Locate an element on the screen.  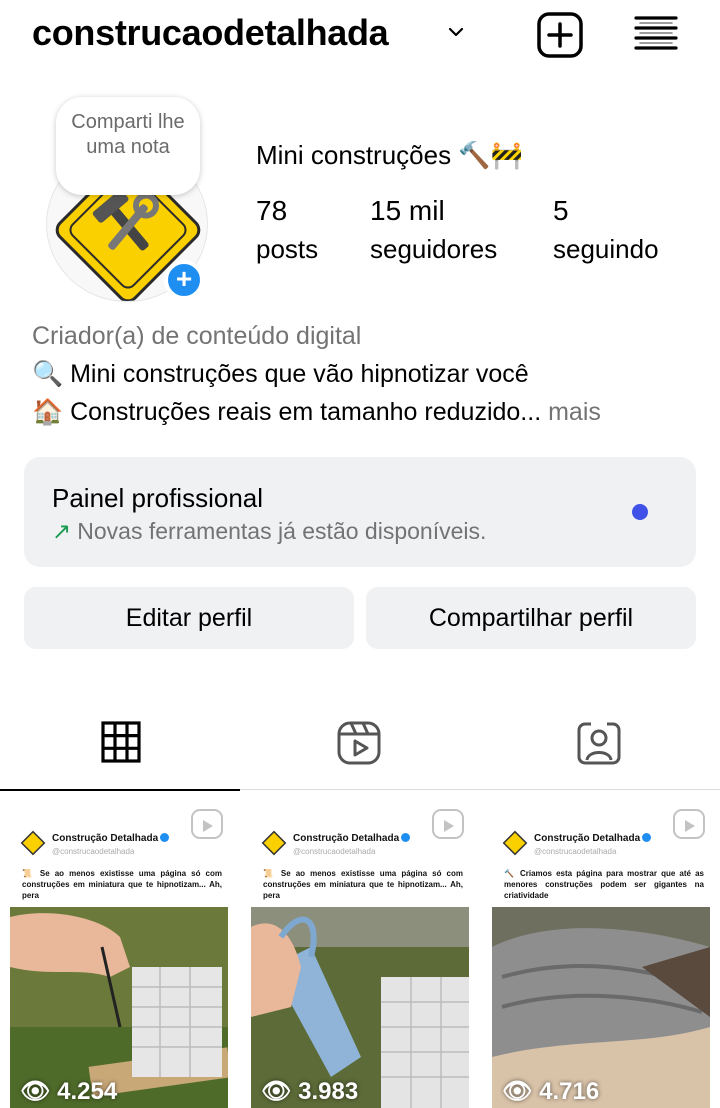
add-story-button: + is located at coordinates (184, 280).